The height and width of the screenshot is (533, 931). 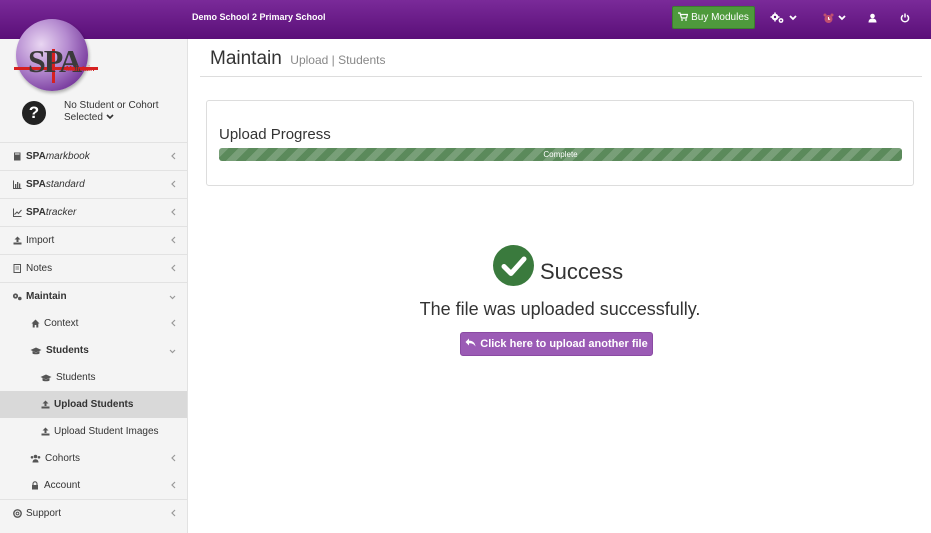 What do you see at coordinates (35, 486) in the screenshot?
I see `lock-icon` at bounding box center [35, 486].